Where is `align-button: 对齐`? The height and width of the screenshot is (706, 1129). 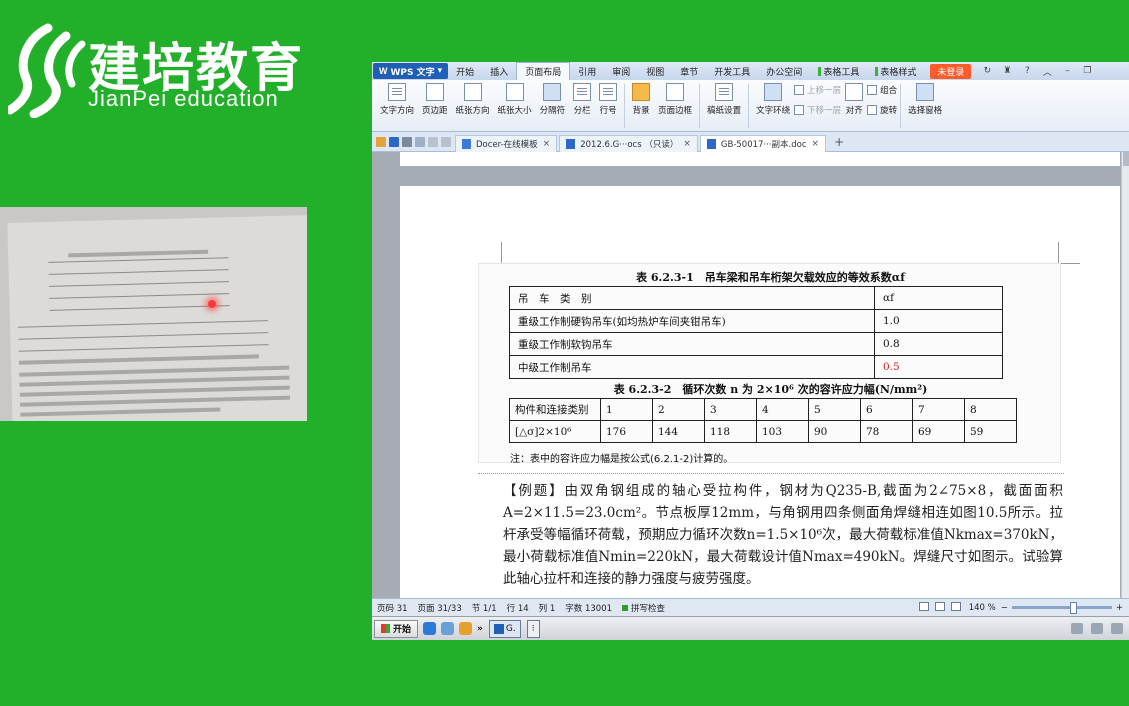 align-button: 对齐 is located at coordinates (854, 98).